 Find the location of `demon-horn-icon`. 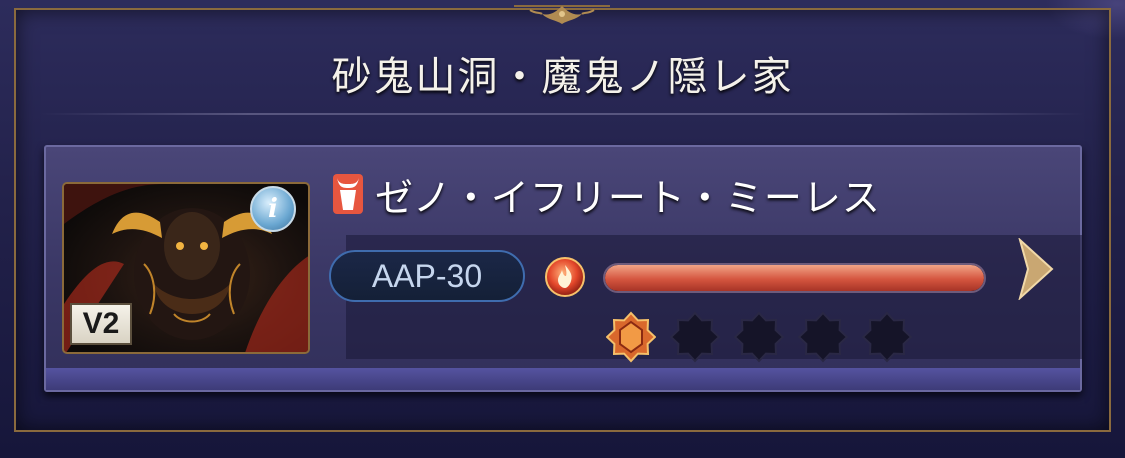

demon-horn-icon is located at coordinates (348, 194).